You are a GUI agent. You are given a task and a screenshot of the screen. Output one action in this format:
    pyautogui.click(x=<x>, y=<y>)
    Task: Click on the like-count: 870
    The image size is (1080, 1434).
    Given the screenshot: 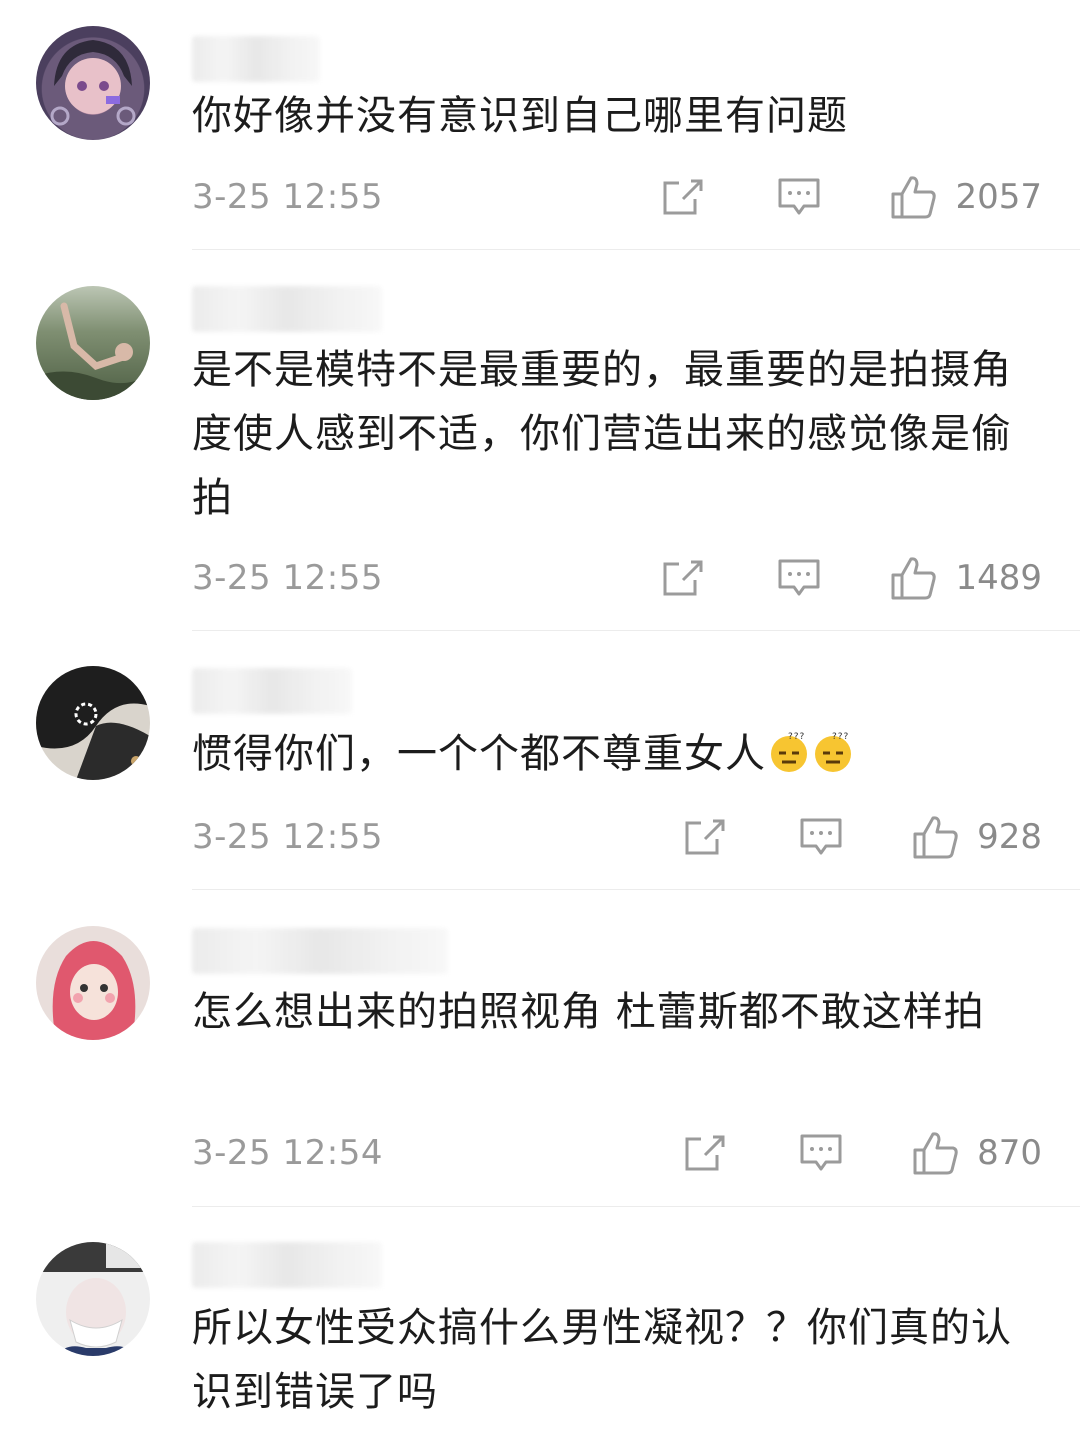 What is the action you would take?
    pyautogui.click(x=1009, y=1153)
    